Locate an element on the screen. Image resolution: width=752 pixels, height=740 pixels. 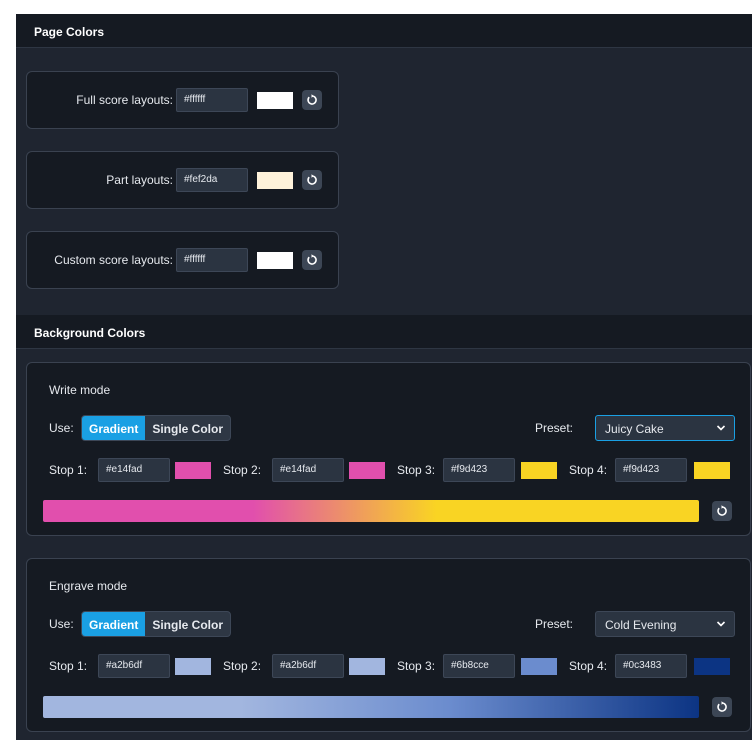
full-score-layouts-card: Full score layouts: #ffffff is located at coordinates (182, 100).